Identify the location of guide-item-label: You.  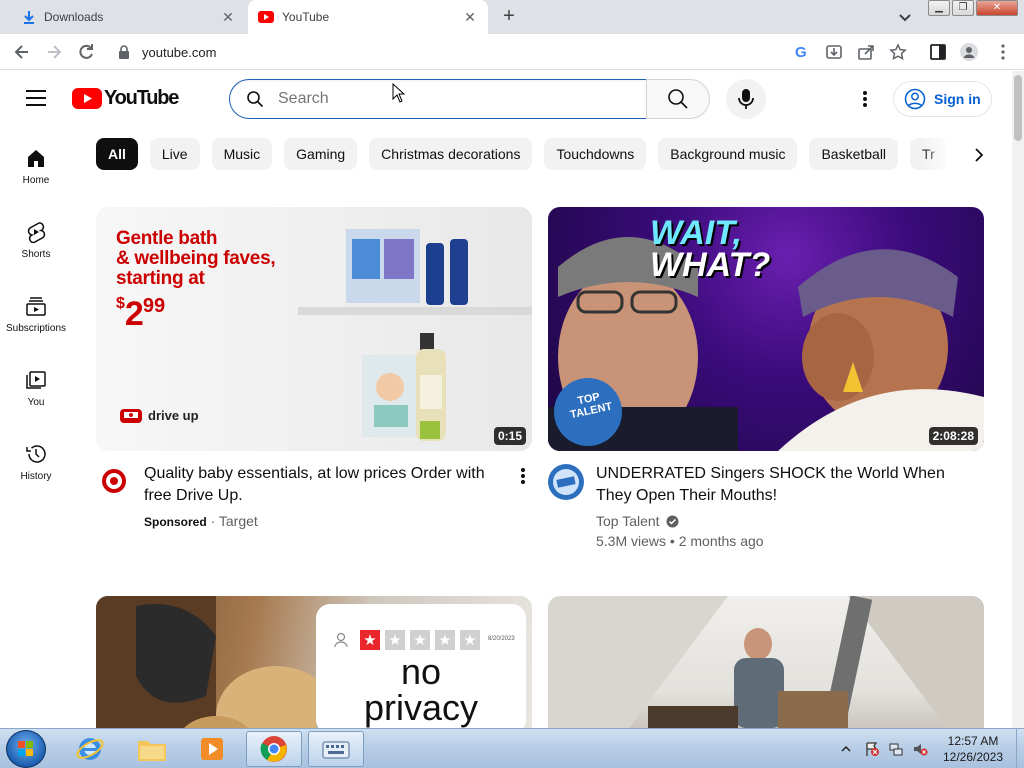
(36, 402).